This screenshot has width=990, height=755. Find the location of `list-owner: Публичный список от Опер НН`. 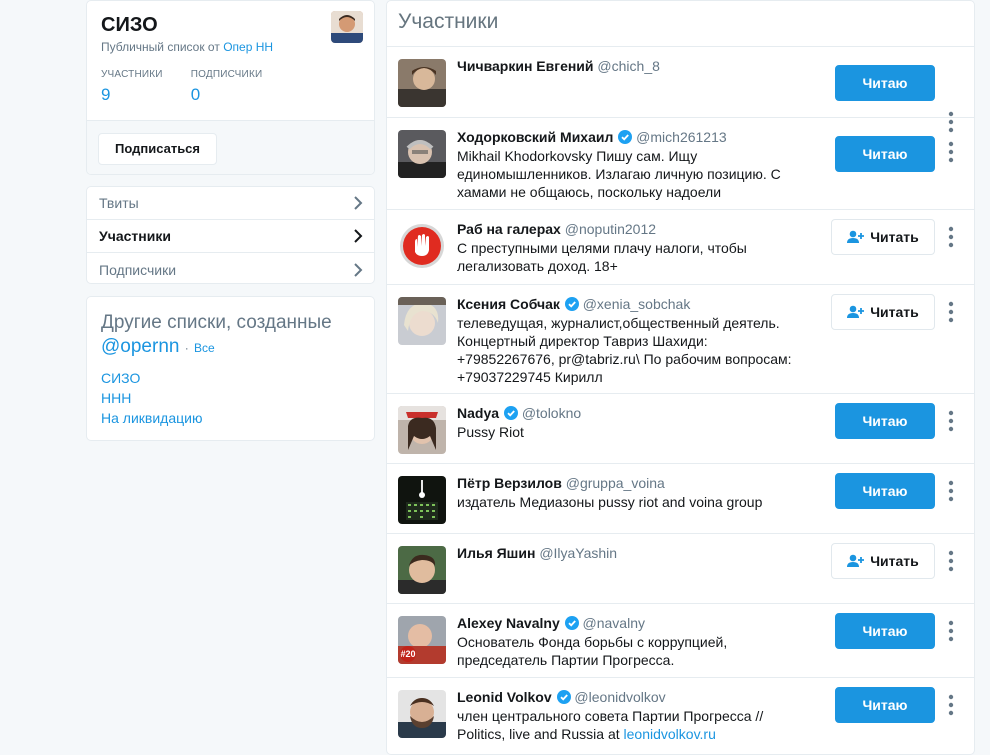

list-owner: Публичный список от Опер НН is located at coordinates (230, 47).